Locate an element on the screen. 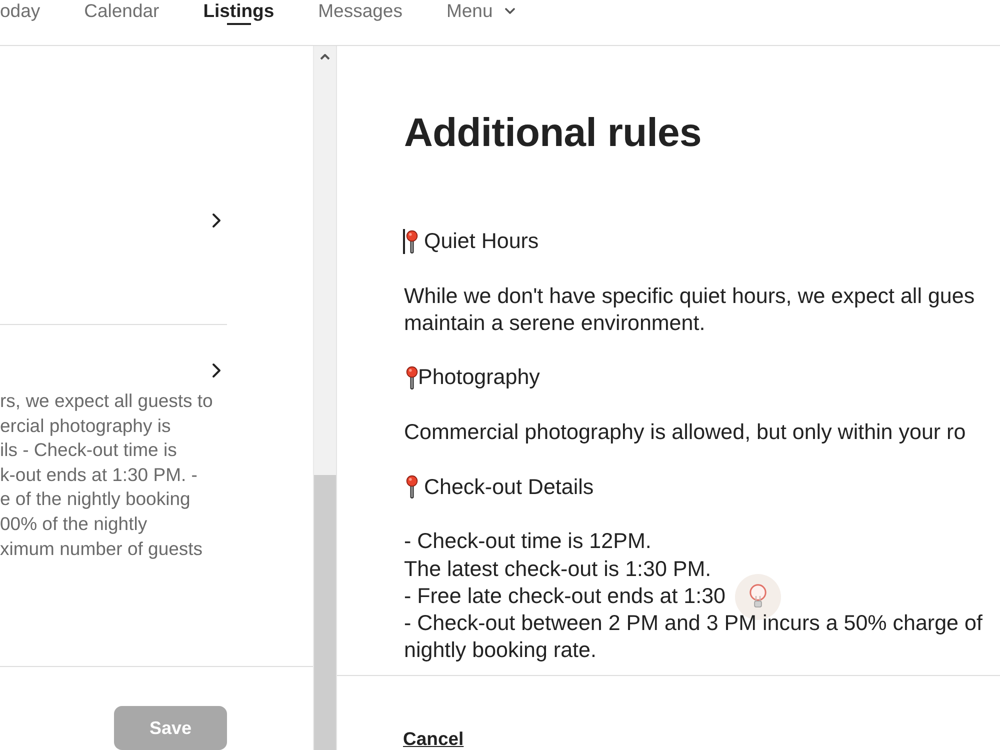  rules-summary-text: rs, we expect all guests to ercial photography is ils - Check-out time is k-out ends at 1:30 PM. - e of the nightly booking 00% of the nightly ximum number of guests is located at coordinates (107, 475).